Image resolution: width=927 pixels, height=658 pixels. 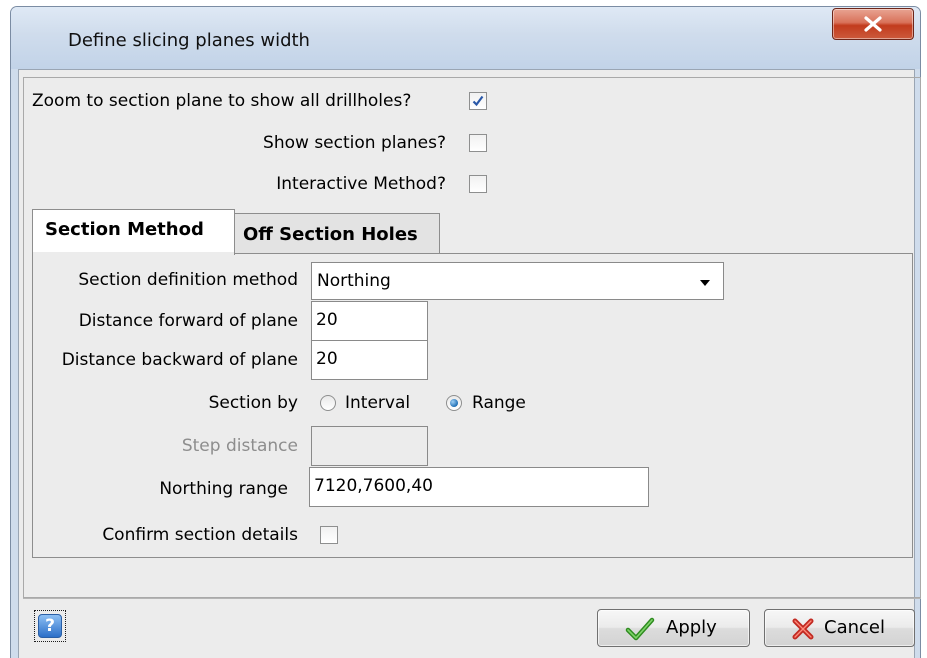 I want to click on help-button: ?, so click(x=50, y=626).